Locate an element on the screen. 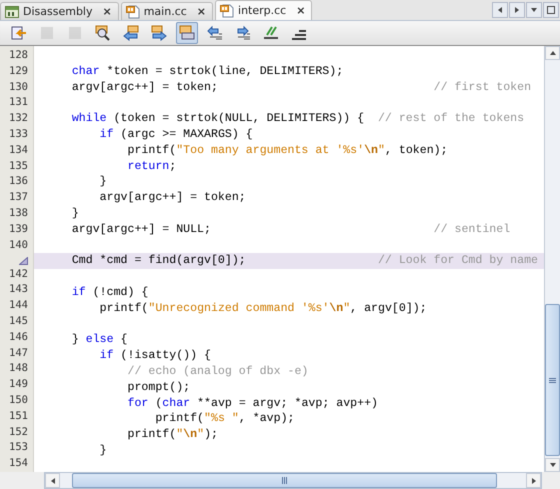  line-number: 146 is located at coordinates (18, 337).